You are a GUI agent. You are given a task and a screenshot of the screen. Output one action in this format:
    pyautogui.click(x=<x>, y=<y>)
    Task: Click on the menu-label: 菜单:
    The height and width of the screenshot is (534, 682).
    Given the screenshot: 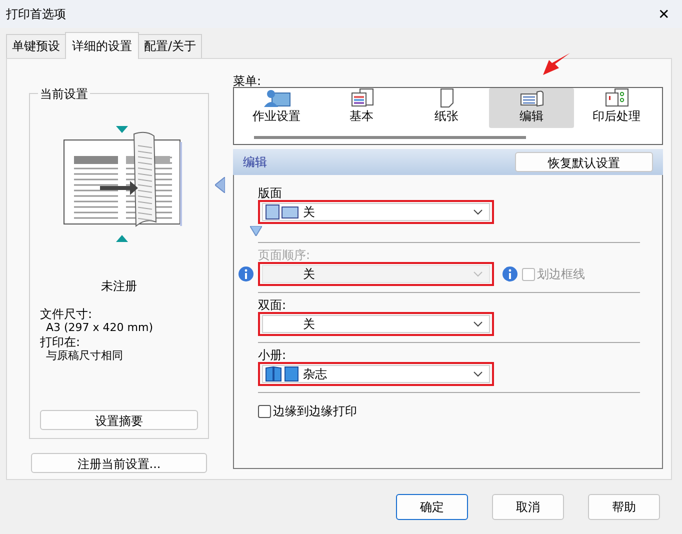 What is the action you would take?
    pyautogui.click(x=247, y=81)
    